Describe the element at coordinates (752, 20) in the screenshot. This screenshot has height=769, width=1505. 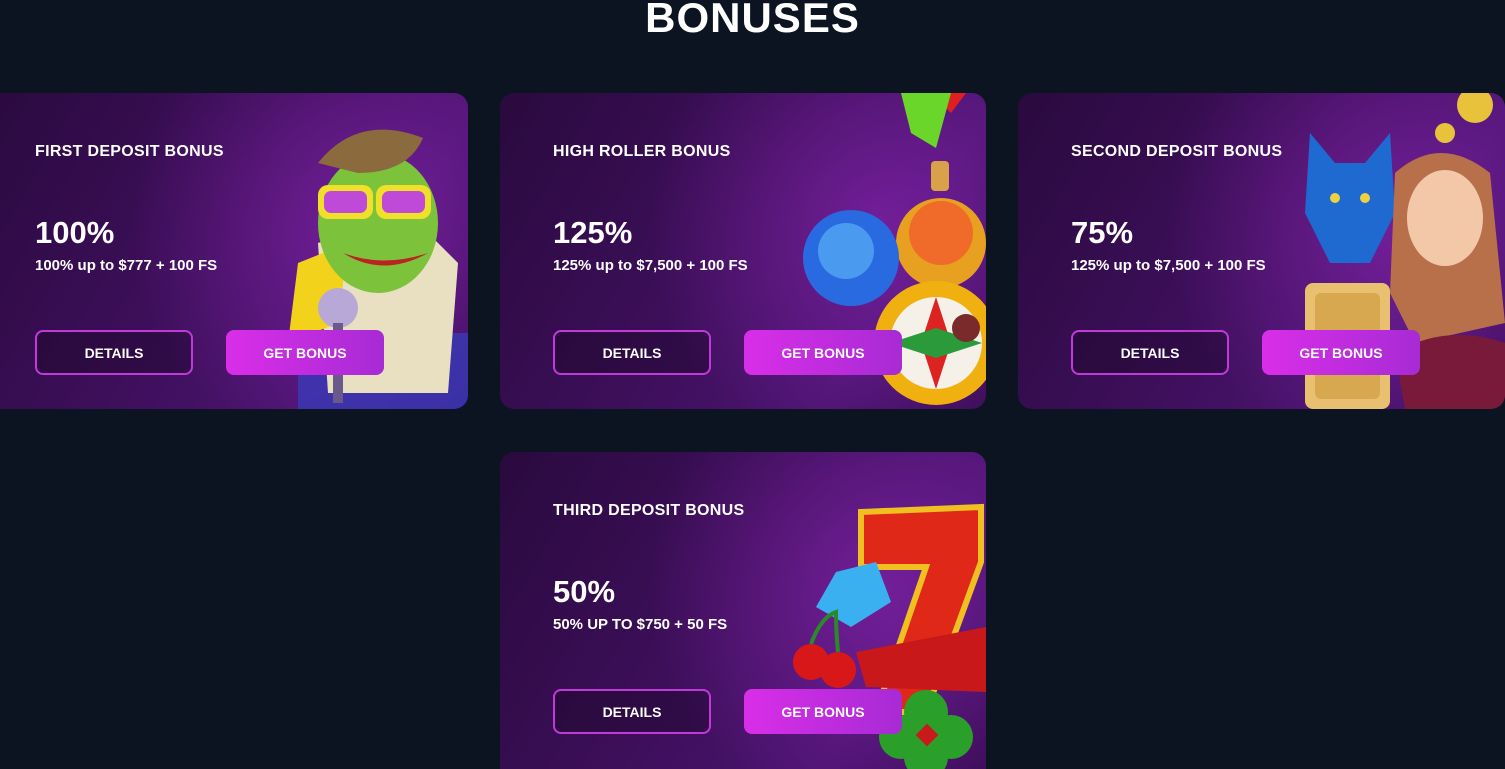
I see `page-title: BONUSES` at that location.